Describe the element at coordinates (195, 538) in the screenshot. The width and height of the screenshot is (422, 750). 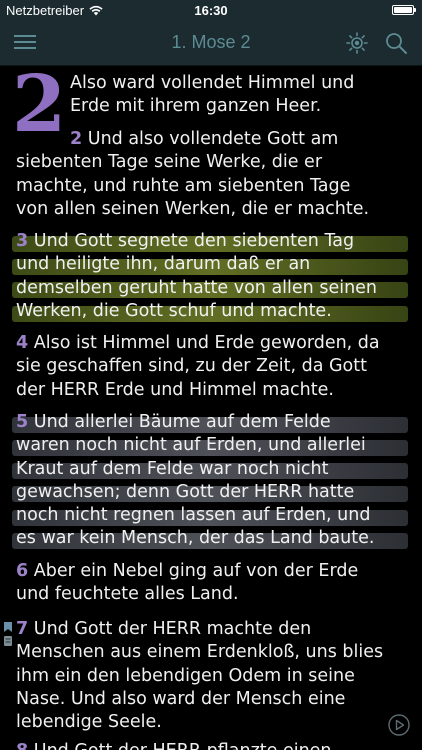
I see `verse-line: es war kein Mensch, der das Land baute.` at that location.